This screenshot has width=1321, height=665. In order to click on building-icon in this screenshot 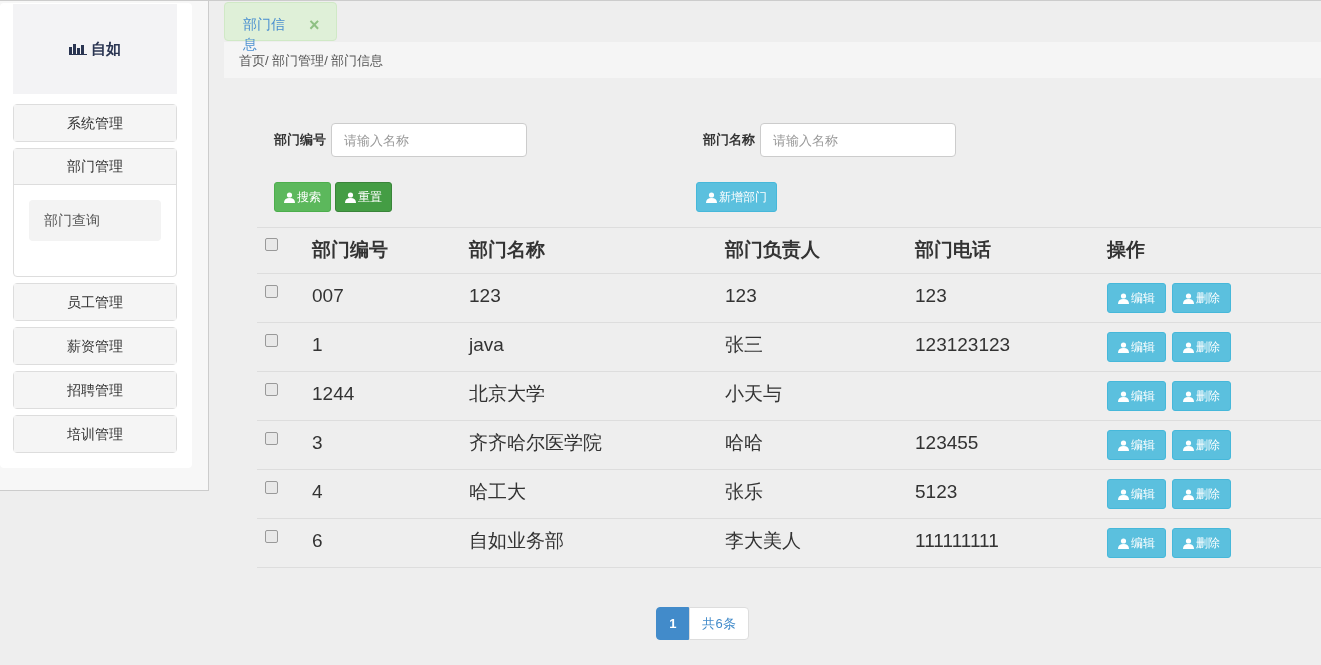, I will do `click(78, 49)`.